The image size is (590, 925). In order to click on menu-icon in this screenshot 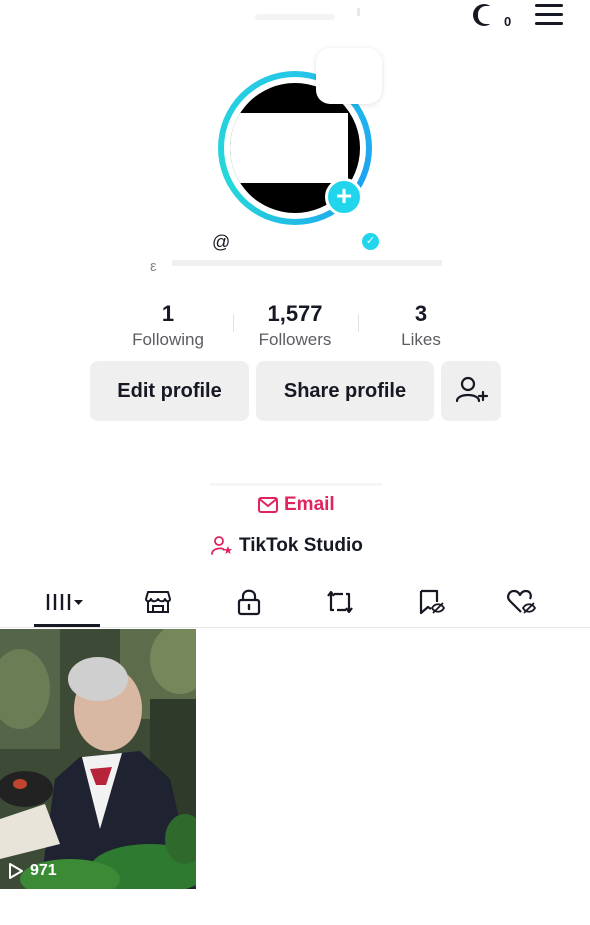, I will do `click(549, 14)`.